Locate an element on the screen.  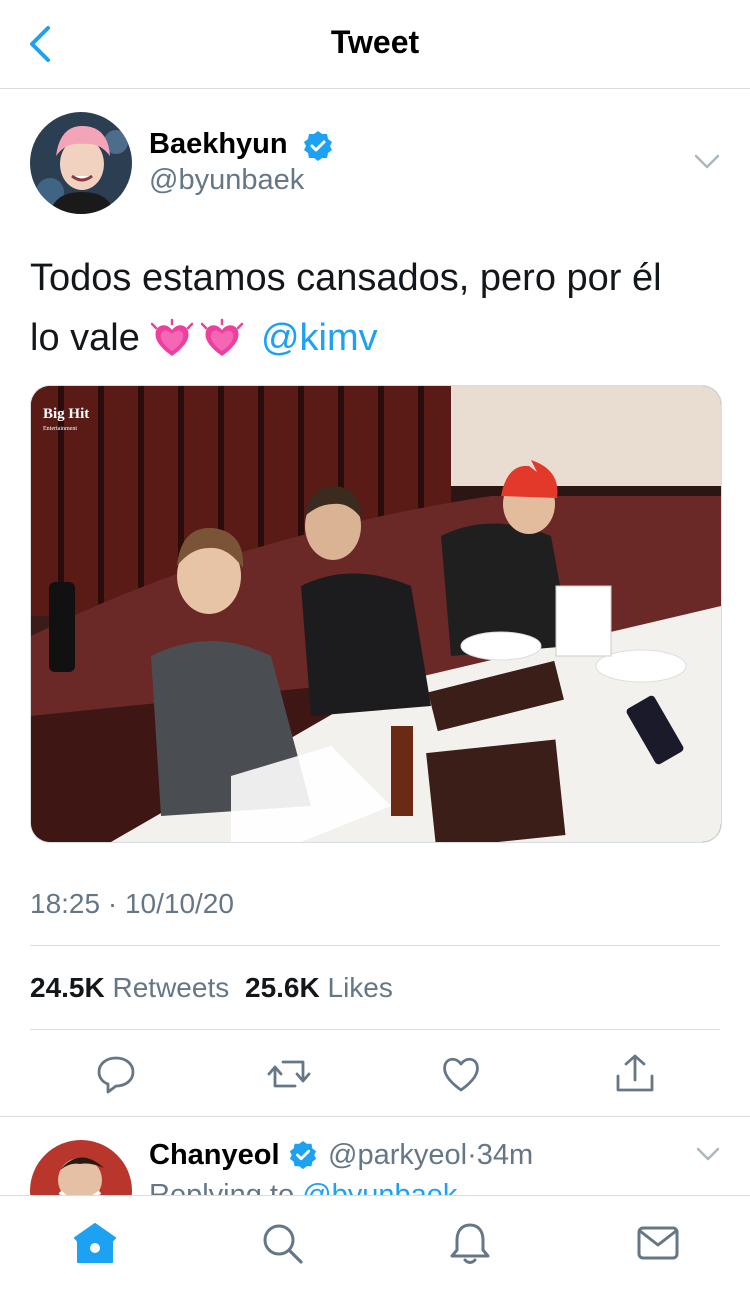
engagement-stats: 24.5K Retweets 25.6K Likes is located at coordinates (211, 988).